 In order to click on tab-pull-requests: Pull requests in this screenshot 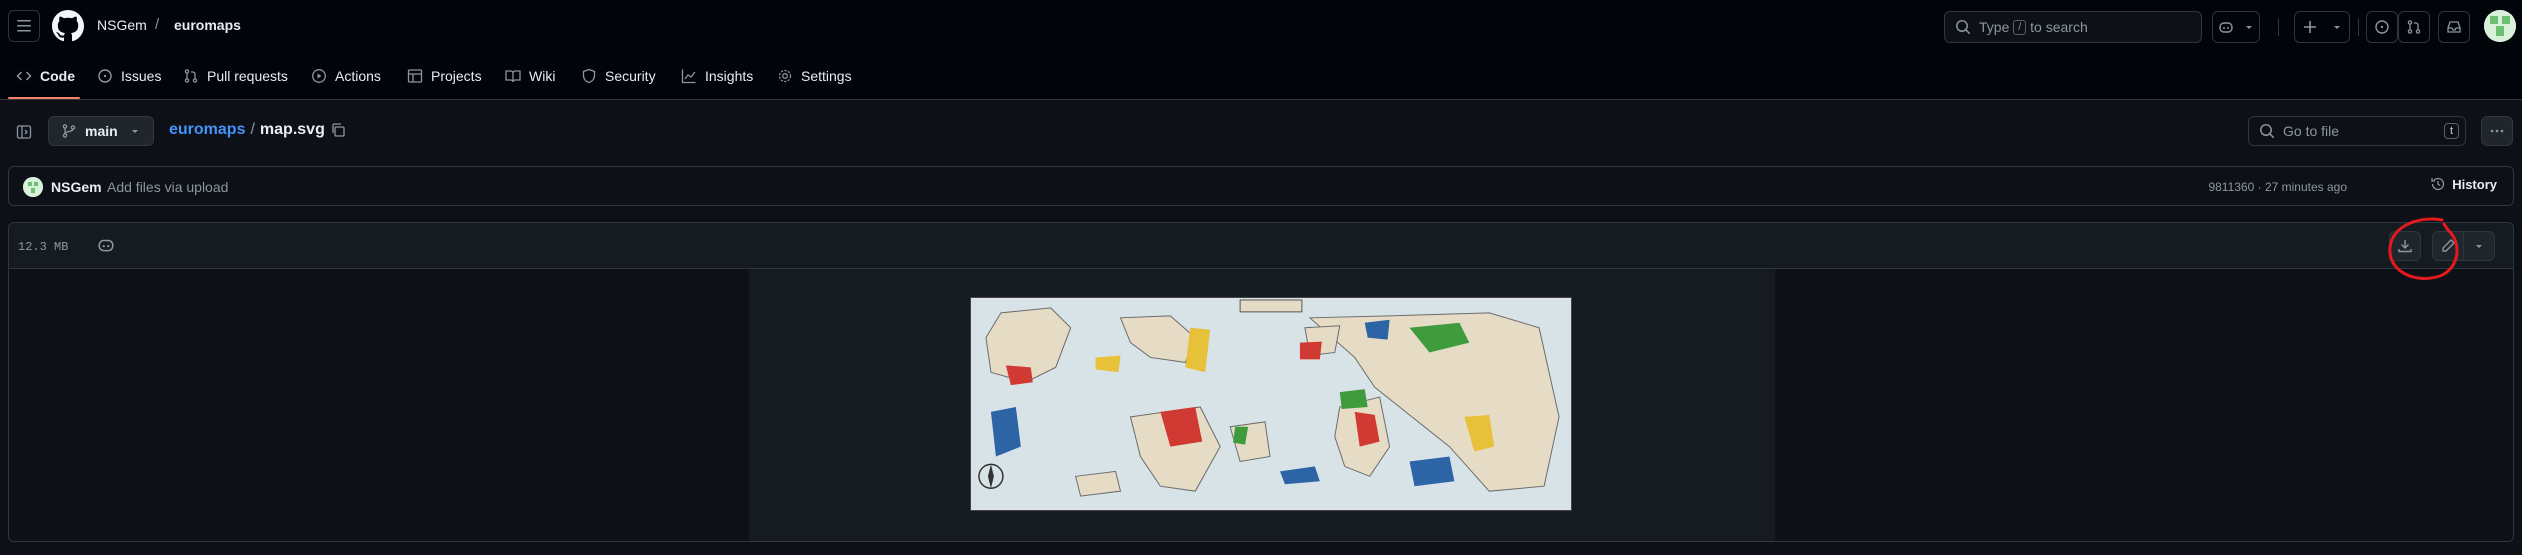, I will do `click(235, 76)`.